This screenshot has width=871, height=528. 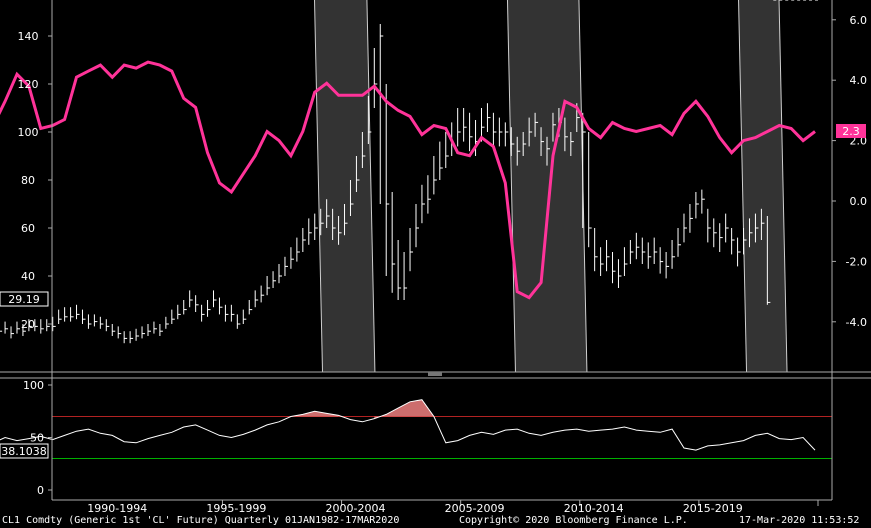 I want to click on right-tick-label-0: -4.0, so click(x=856, y=322).